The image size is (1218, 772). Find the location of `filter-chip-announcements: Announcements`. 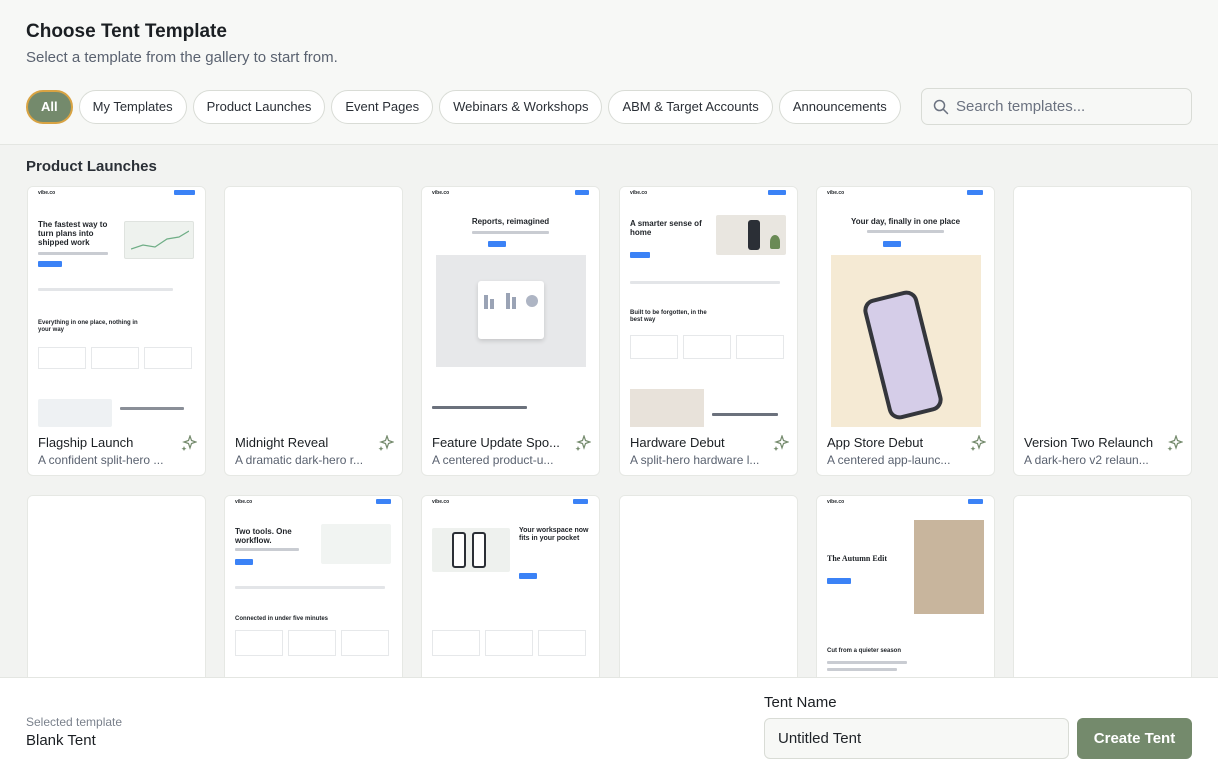

filter-chip-announcements: Announcements is located at coordinates (839, 107).